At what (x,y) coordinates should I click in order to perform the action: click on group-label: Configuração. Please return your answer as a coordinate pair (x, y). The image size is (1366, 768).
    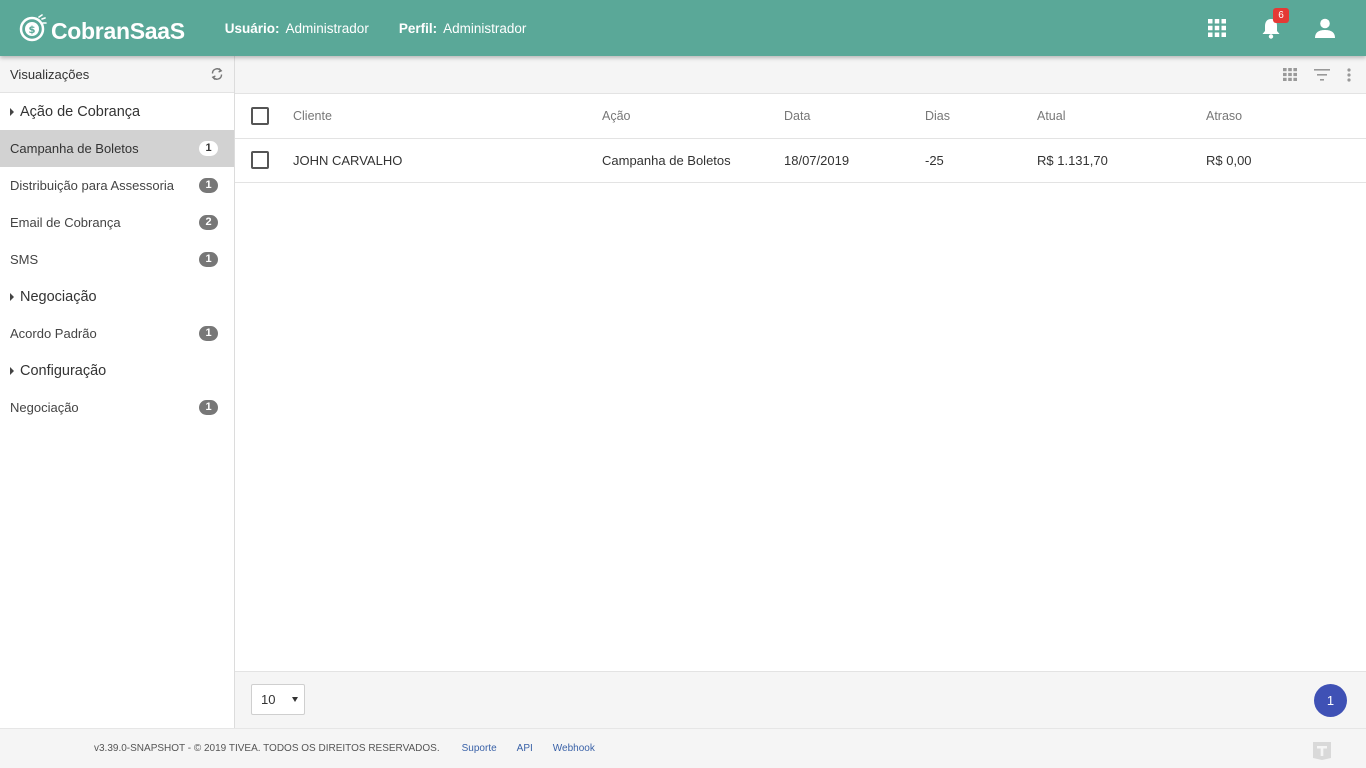
    Looking at the image, I should click on (63, 370).